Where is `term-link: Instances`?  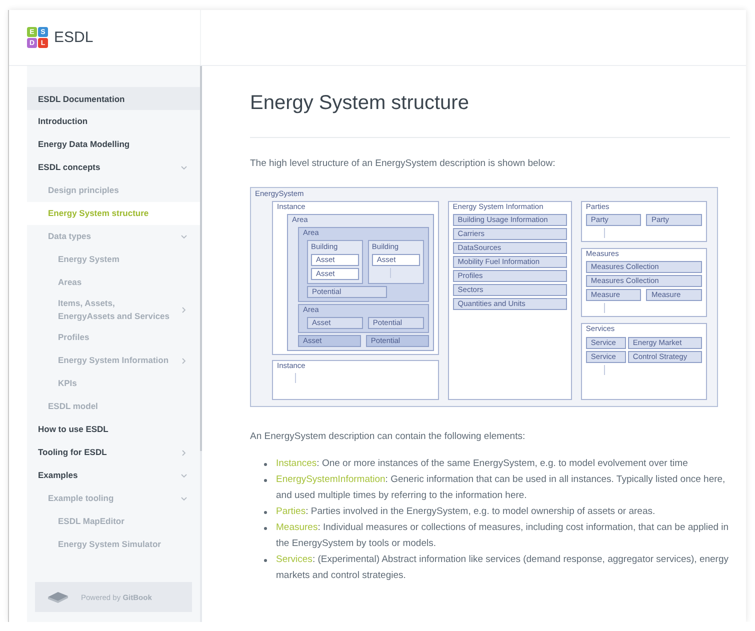
term-link: Instances is located at coordinates (296, 463).